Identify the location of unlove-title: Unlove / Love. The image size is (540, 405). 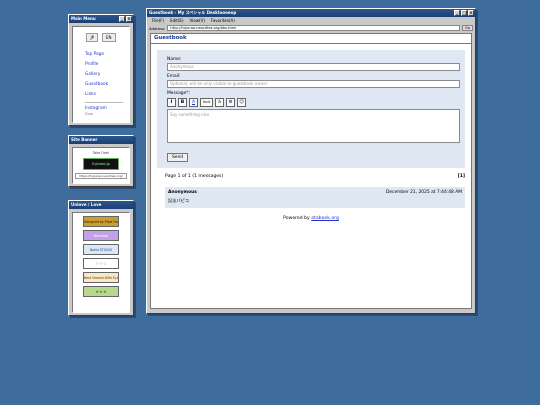
(86, 204).